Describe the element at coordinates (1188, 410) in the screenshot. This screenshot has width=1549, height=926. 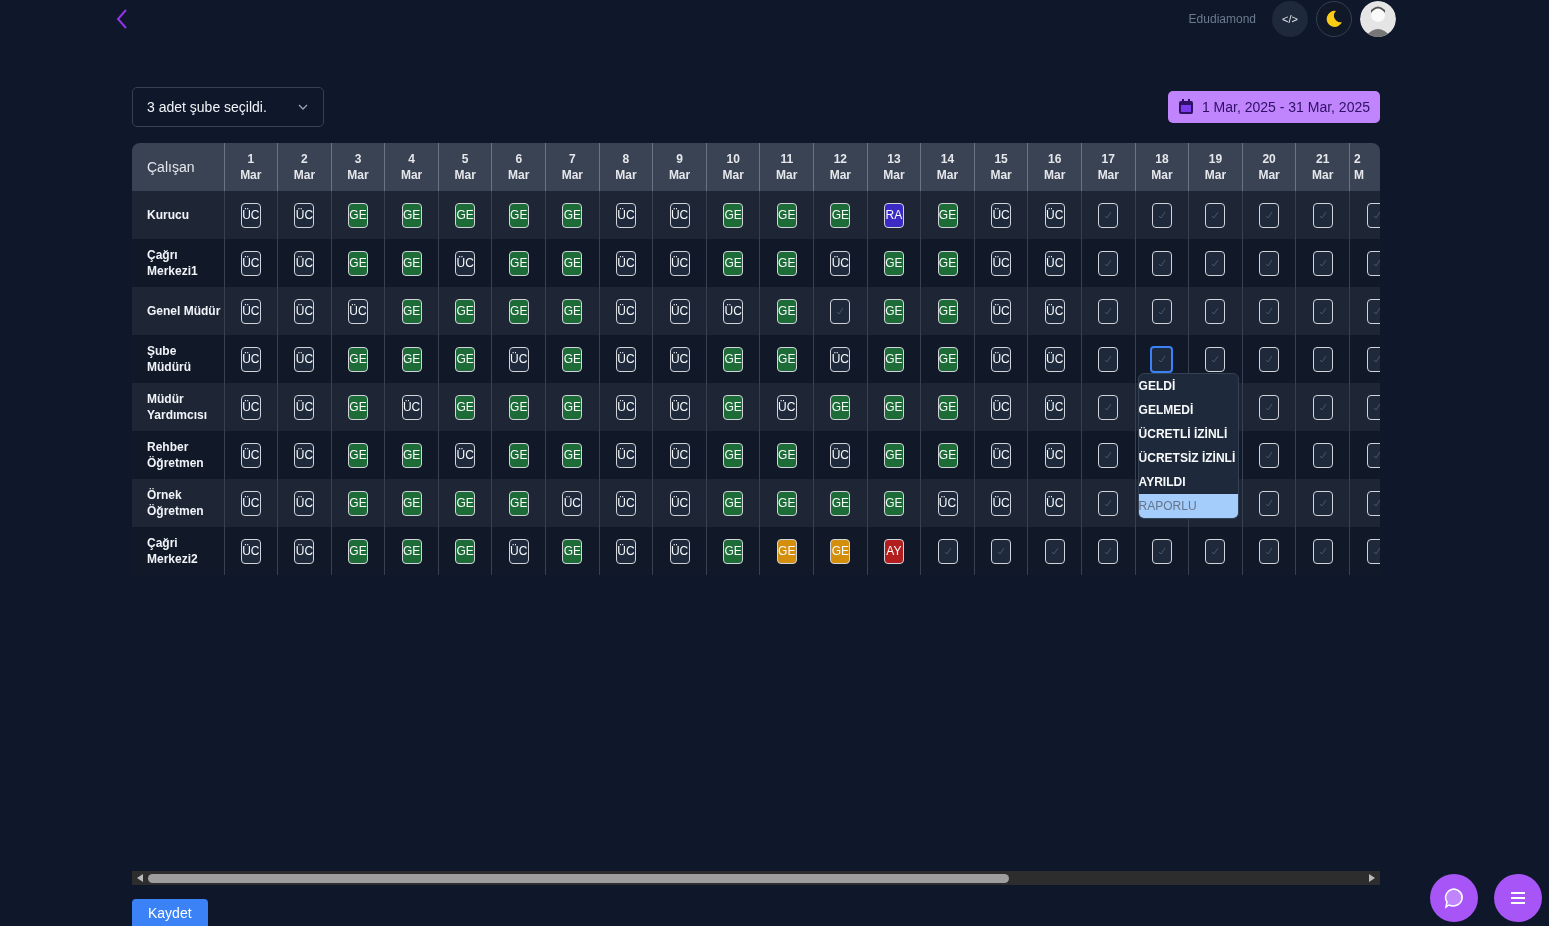
I see `menu-option: GELMEDİ` at that location.